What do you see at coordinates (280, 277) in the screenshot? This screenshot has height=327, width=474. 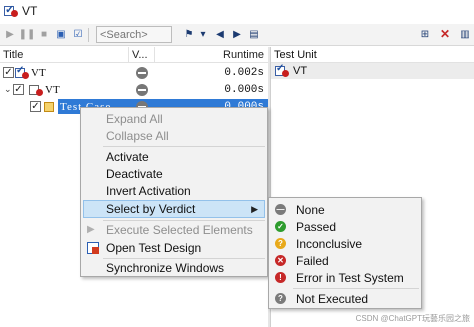 I see `error-icon: !` at bounding box center [280, 277].